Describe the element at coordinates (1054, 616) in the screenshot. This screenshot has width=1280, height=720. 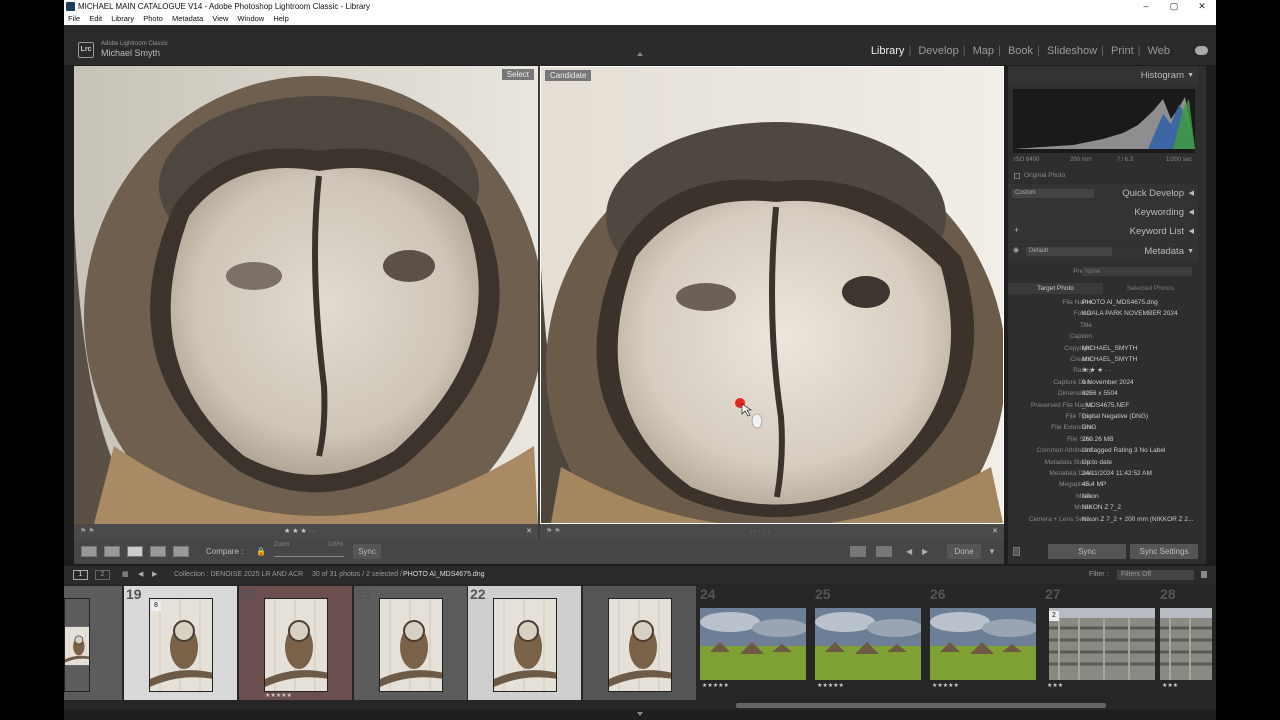
I see `stack-count-badge: 2` at that location.